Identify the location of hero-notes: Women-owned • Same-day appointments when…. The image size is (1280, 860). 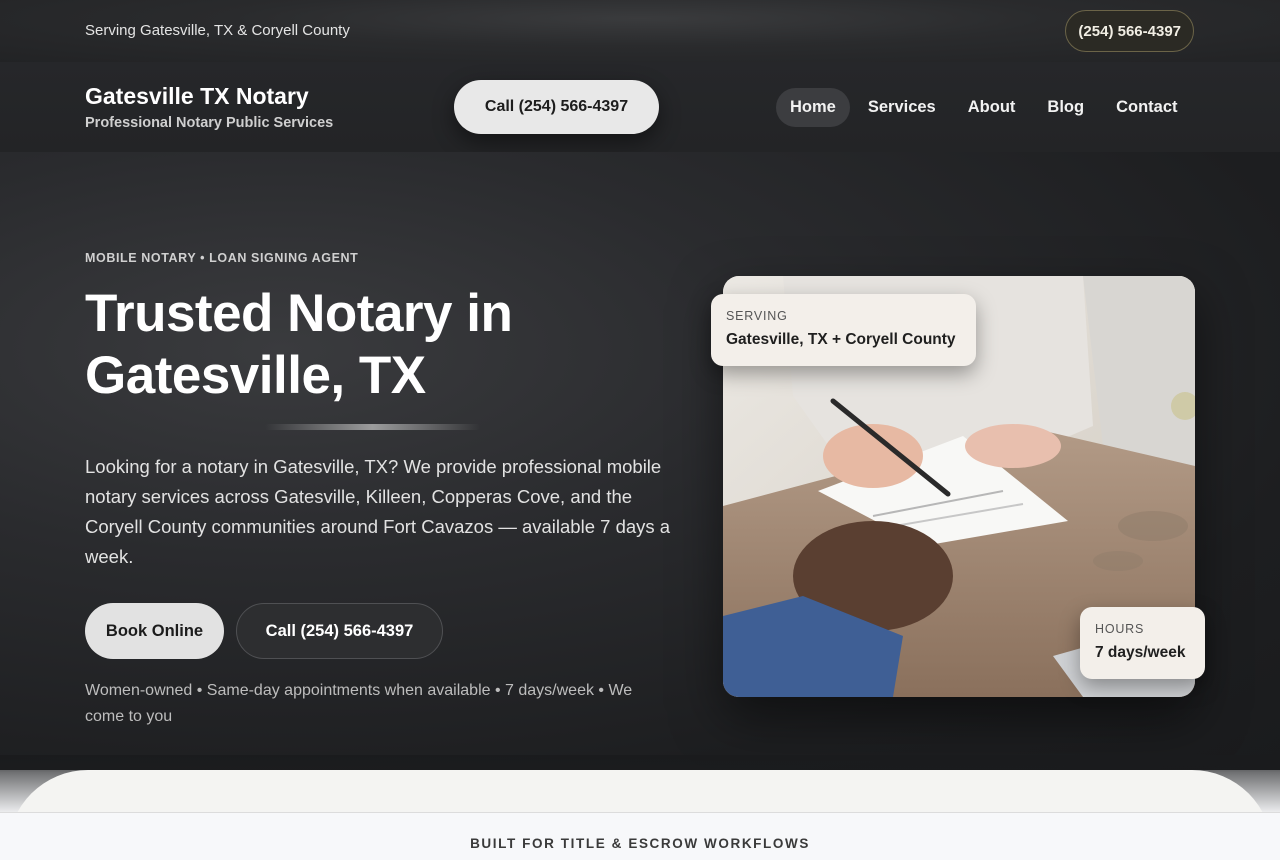
(359, 703).